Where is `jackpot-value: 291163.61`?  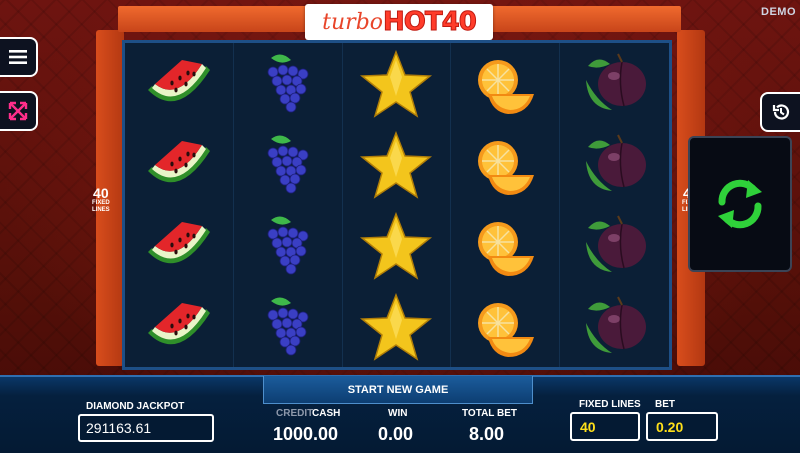 jackpot-value: 291163.61 is located at coordinates (146, 428).